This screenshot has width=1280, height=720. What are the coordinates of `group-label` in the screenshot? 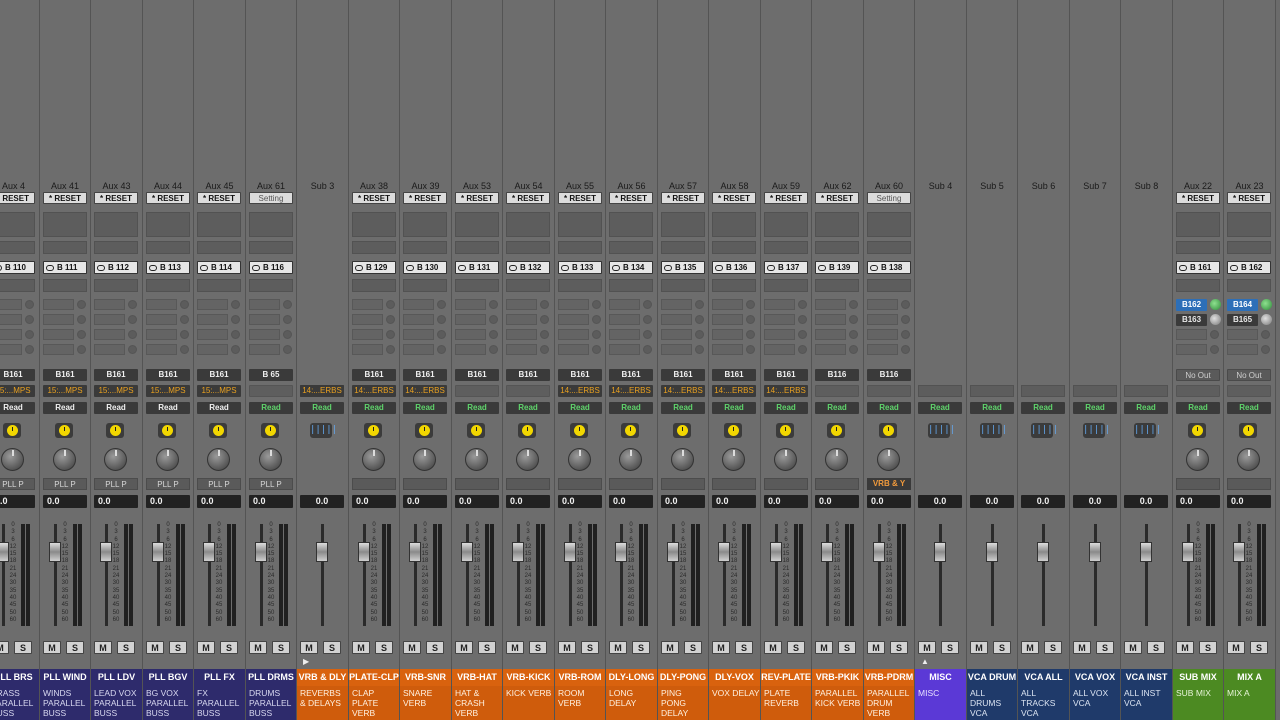 It's located at (1249, 391).